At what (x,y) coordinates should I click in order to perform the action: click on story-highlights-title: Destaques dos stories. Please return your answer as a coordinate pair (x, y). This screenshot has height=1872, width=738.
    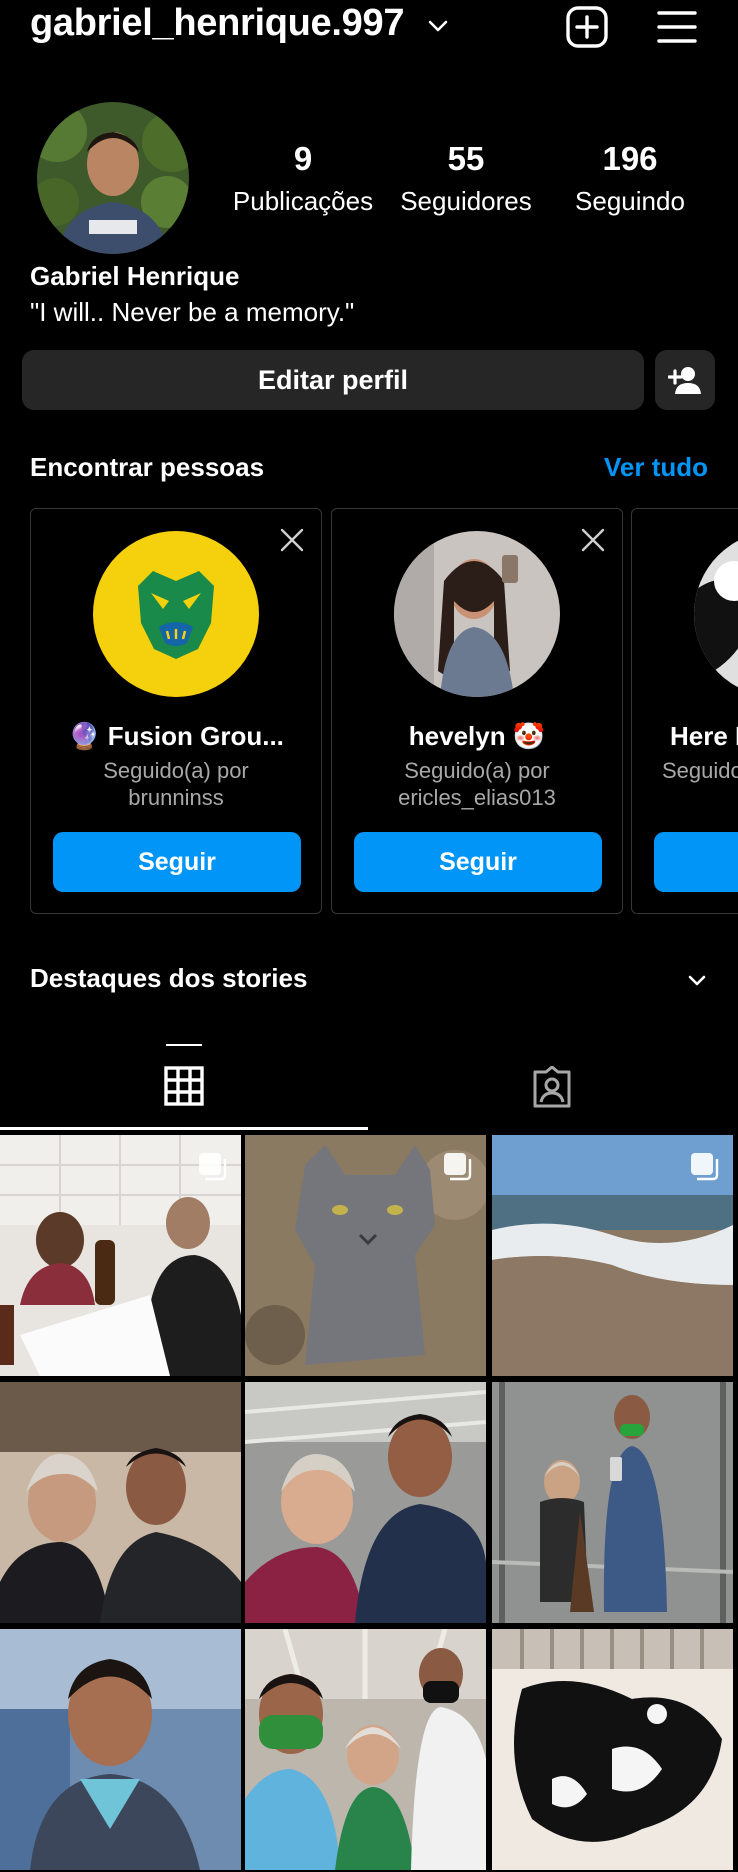
    Looking at the image, I should click on (168, 978).